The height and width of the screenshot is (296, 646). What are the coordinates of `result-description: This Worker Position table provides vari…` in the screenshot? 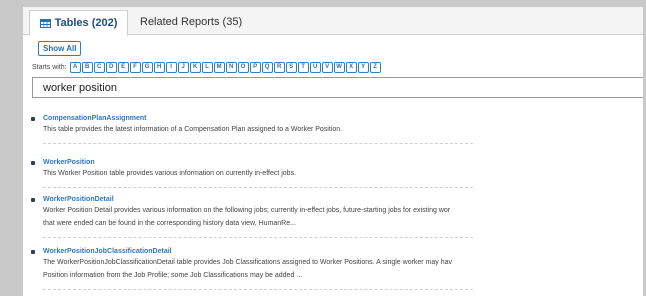 It's located at (170, 173).